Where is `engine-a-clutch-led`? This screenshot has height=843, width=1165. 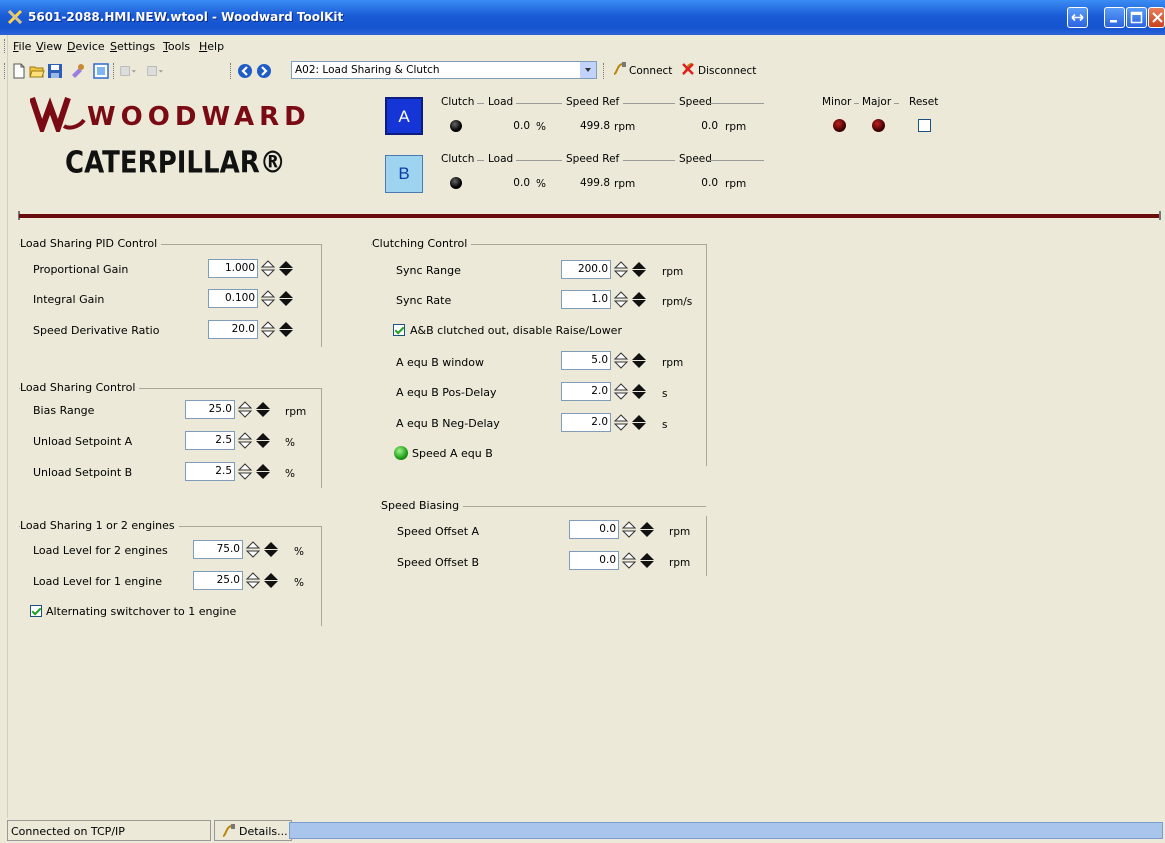 engine-a-clutch-led is located at coordinates (456, 126).